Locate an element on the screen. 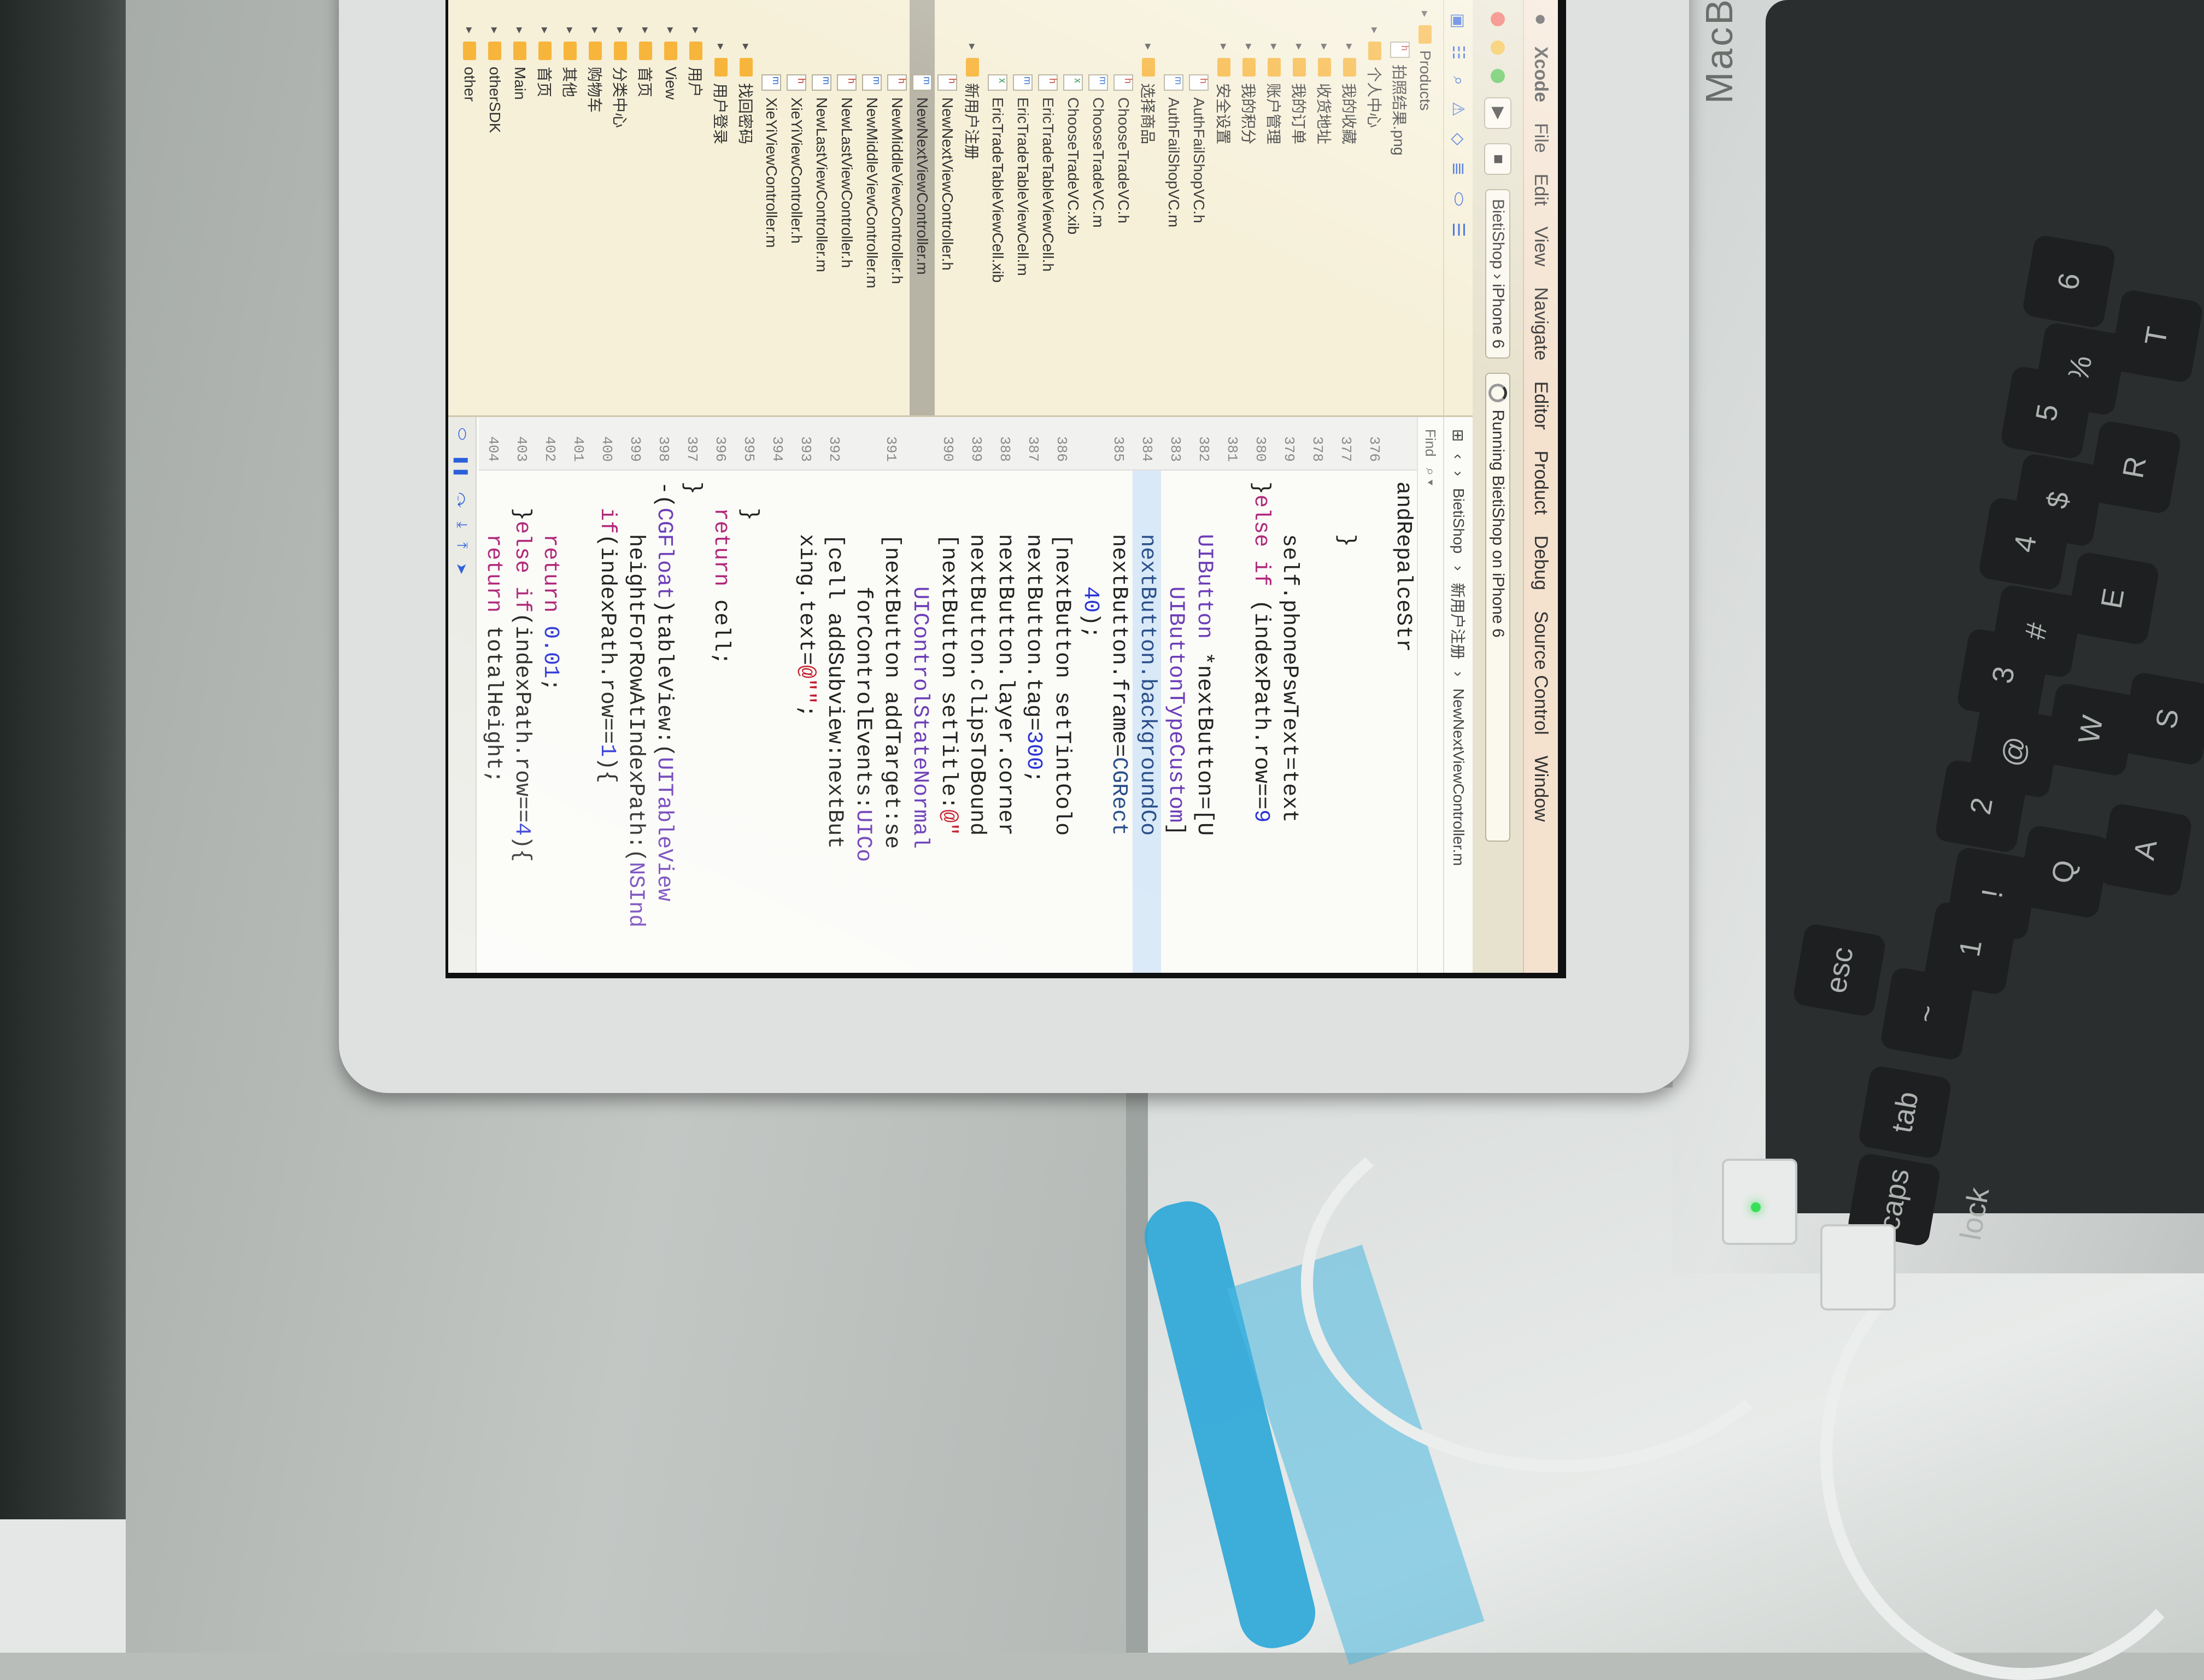 The width and height of the screenshot is (2204, 1680). navigator-file: AuthFailShopVC.h is located at coordinates (1198, 207).